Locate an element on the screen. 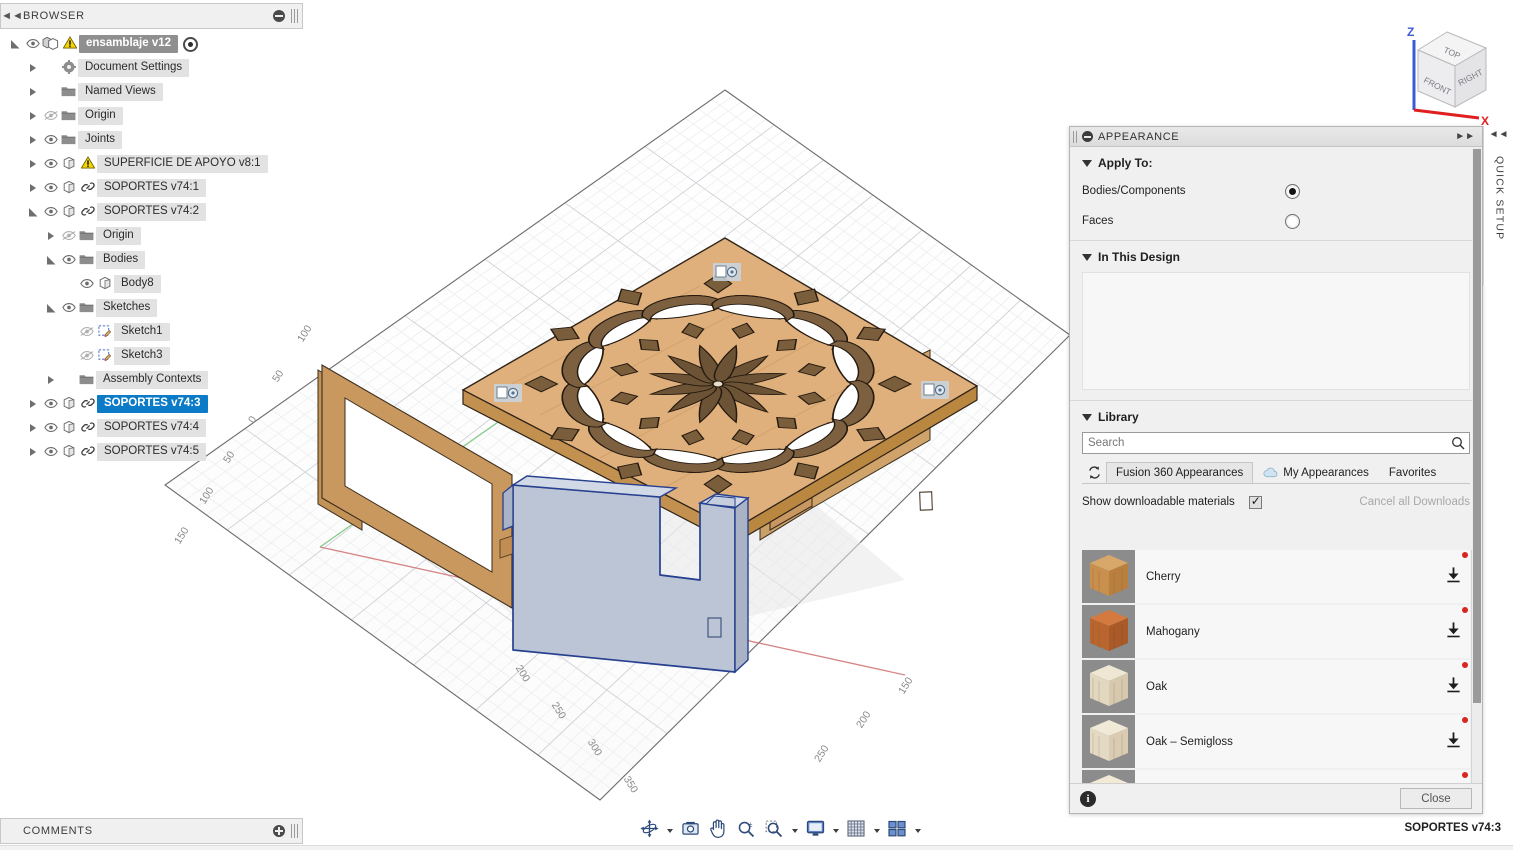 The image size is (1513, 850). apply-to-option-bodies: Bodies/Components is located at coordinates (1276, 191).